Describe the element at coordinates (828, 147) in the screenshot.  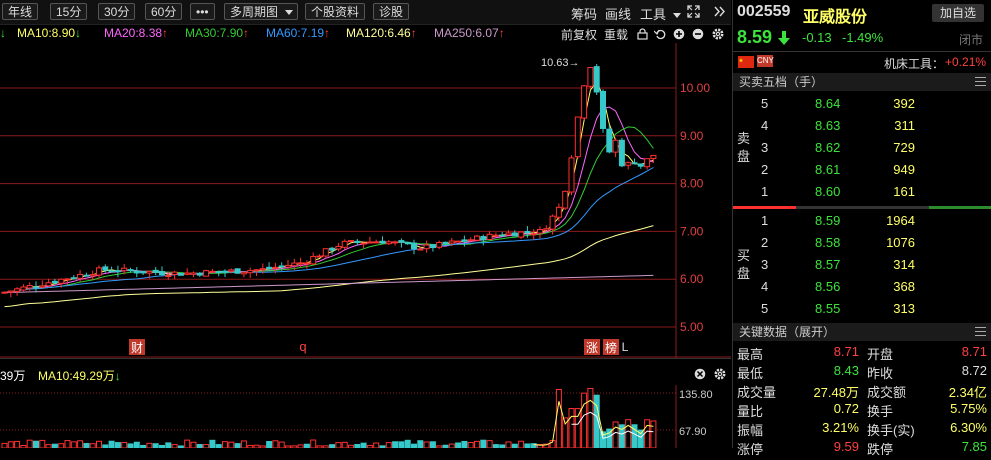
I see `sell-price: 8.62` at that location.